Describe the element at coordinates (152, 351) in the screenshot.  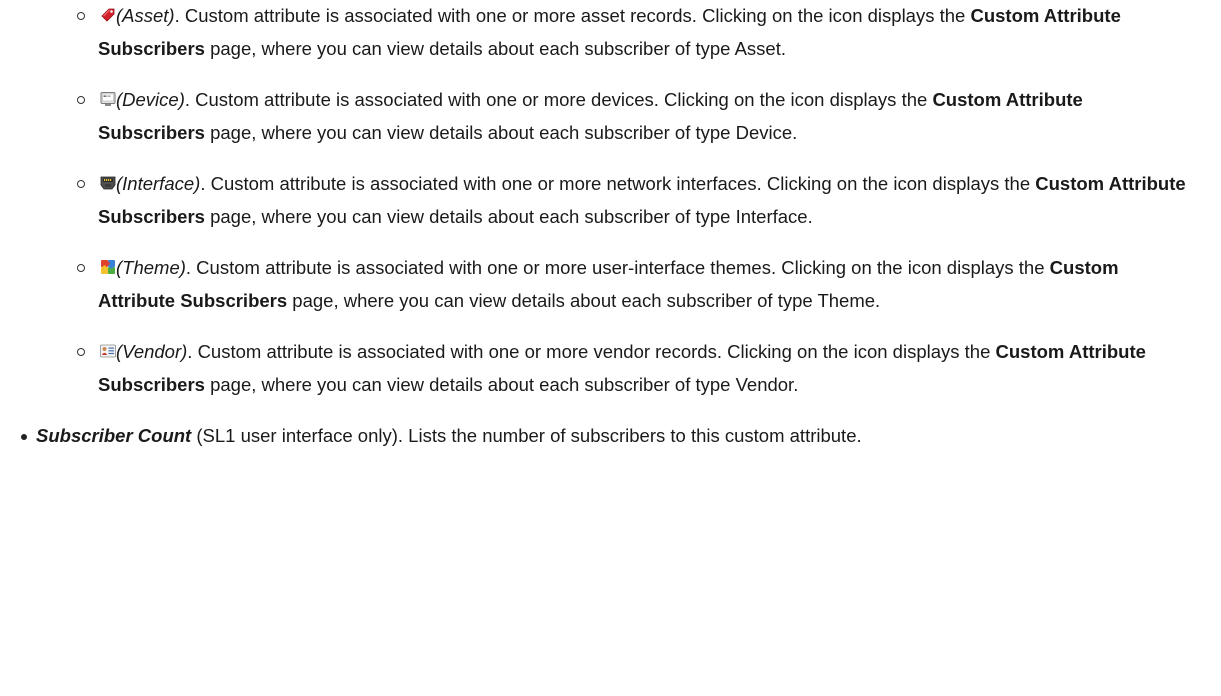
I see `type-label-vendor: (Vendor)` at that location.